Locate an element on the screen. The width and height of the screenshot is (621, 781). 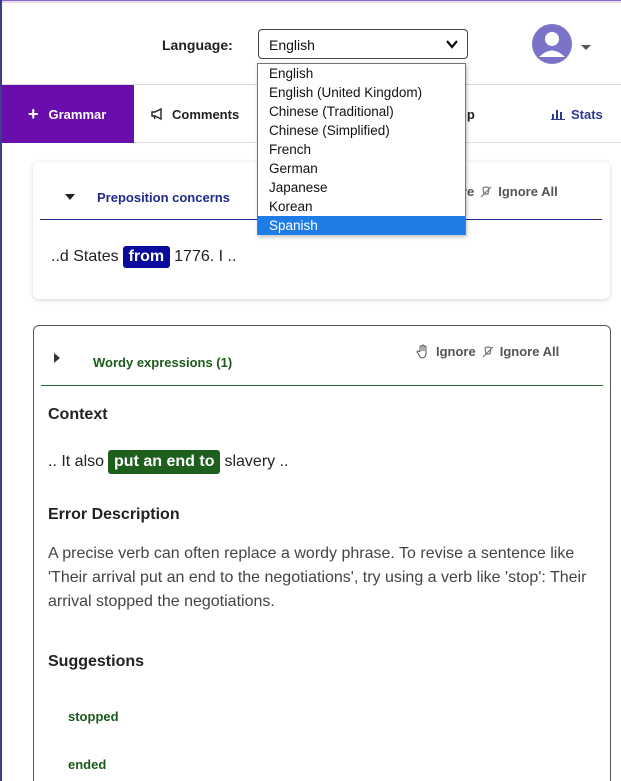
language-option: French is located at coordinates (361, 149).